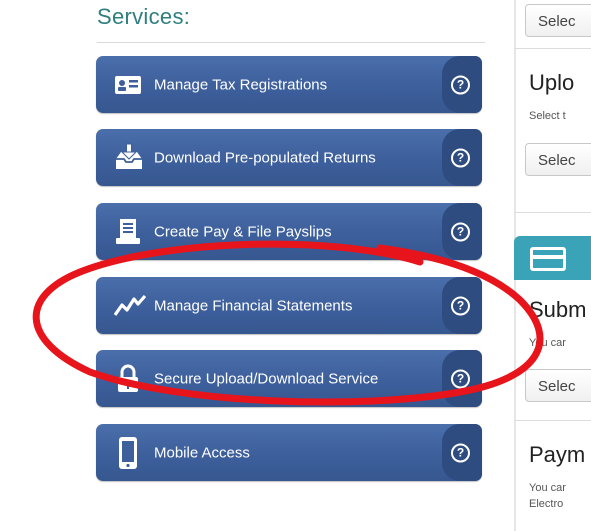 This screenshot has height=531, width=591. Describe the element at coordinates (130, 306) in the screenshot. I see `chart-line-icon` at that location.